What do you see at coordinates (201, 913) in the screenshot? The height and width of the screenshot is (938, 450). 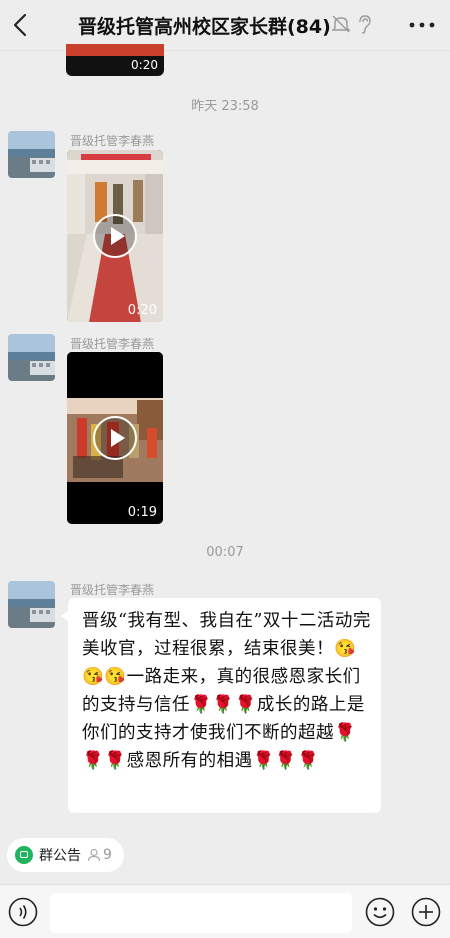 I see `message-input` at bounding box center [201, 913].